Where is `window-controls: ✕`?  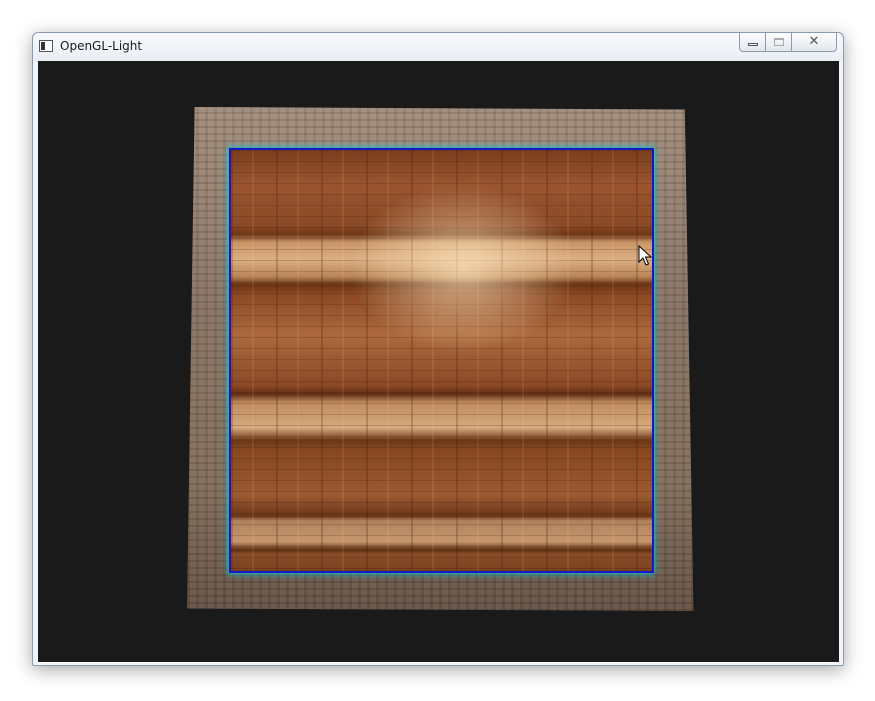
window-controls: ✕ is located at coordinates (788, 43).